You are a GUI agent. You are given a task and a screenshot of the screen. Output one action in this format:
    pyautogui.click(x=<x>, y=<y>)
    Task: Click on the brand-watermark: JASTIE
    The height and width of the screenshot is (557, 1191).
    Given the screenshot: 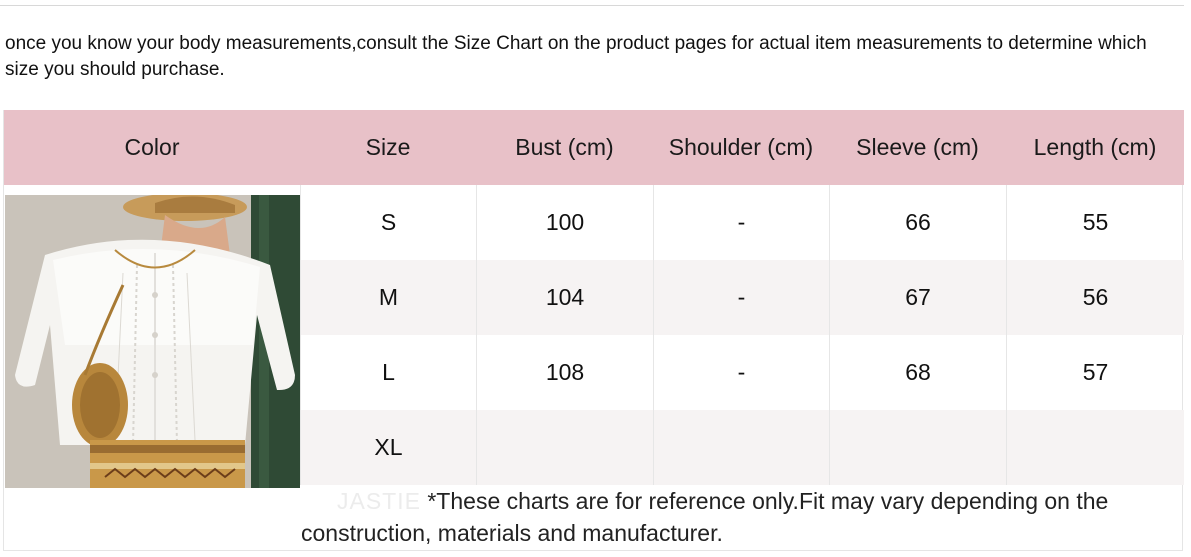 What is the action you would take?
    pyautogui.click(x=379, y=501)
    